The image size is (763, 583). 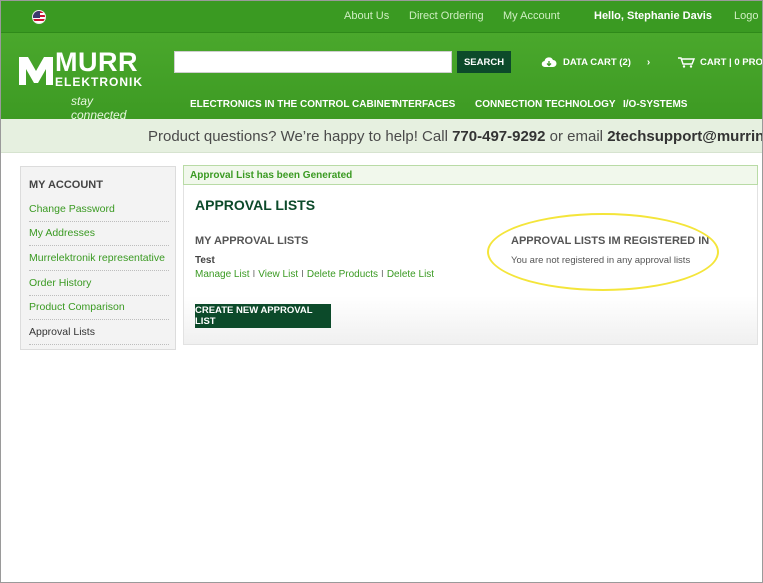 I want to click on annotation-highlight-ellipse, so click(x=603, y=252).